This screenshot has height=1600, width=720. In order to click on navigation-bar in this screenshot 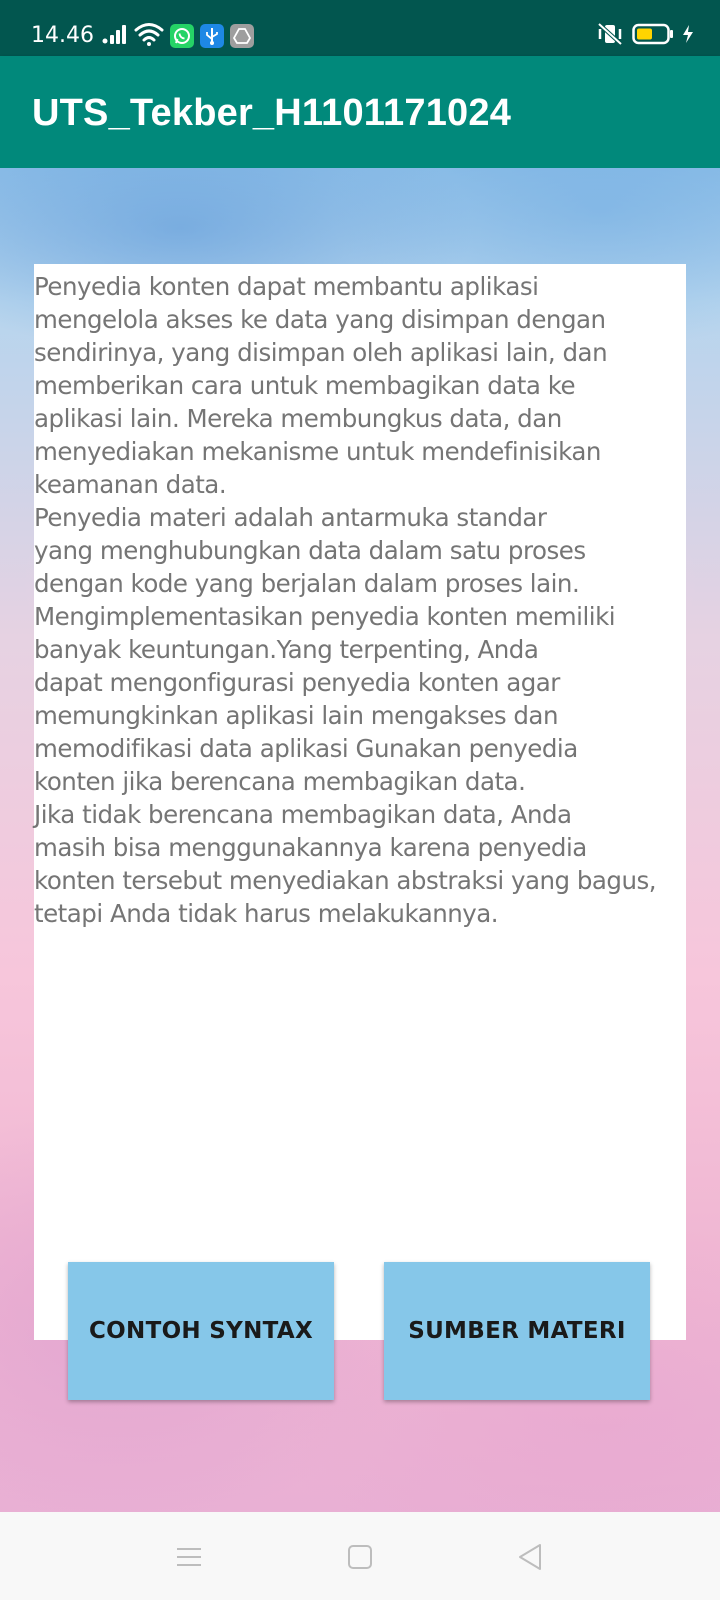, I will do `click(360, 1556)`.